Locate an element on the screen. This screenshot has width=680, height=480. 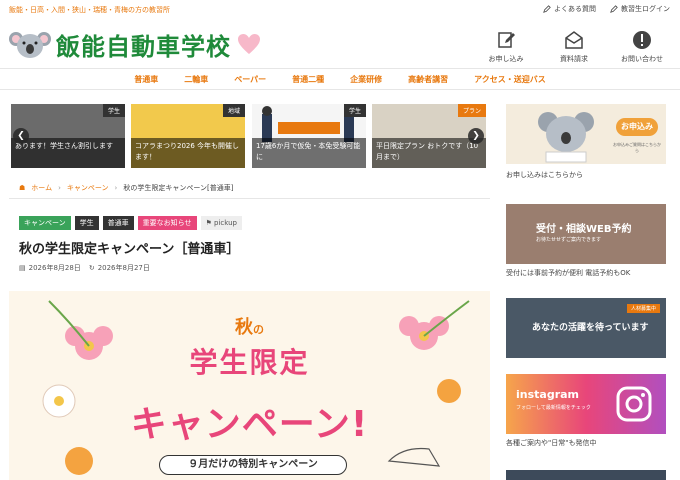
updated-date: ↻ 2026年8月27日 is located at coordinates (119, 268).